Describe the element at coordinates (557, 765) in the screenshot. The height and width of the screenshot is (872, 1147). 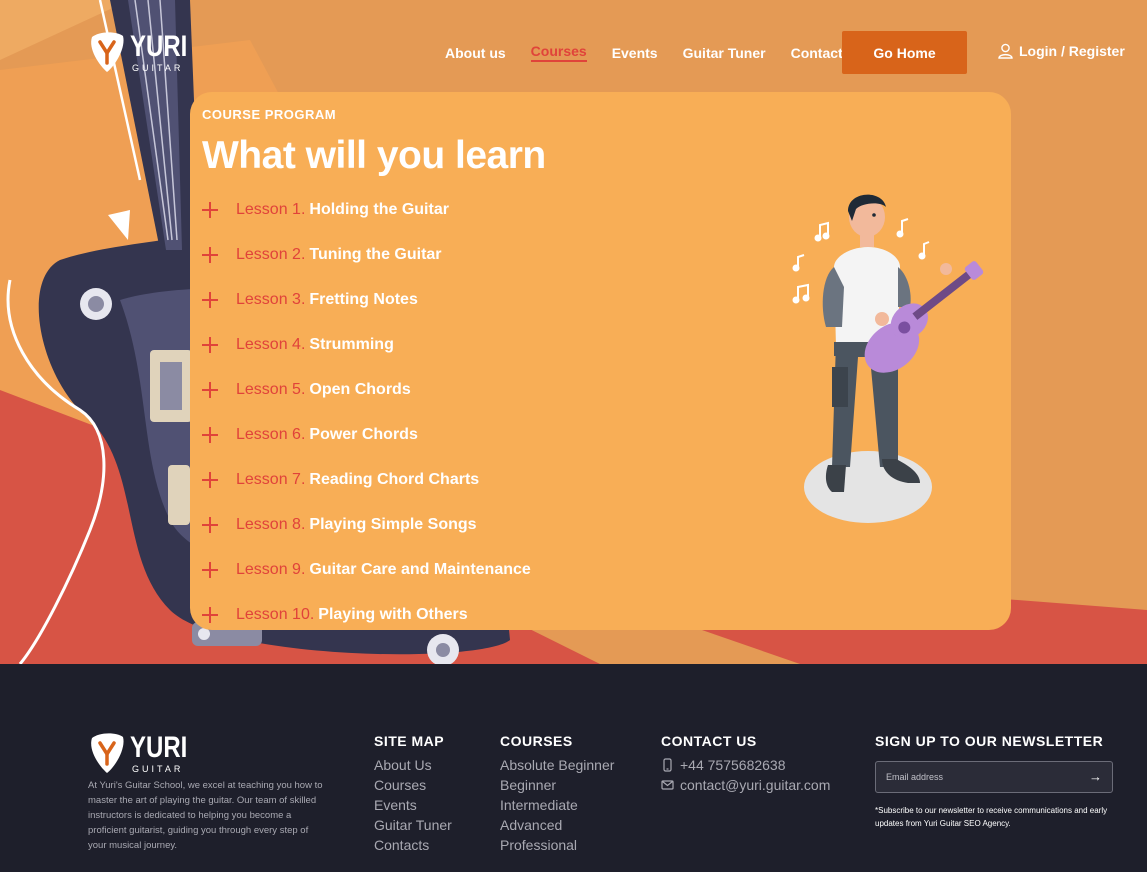
I see `course-link-absolute-beginner: Absolute Beginner` at that location.